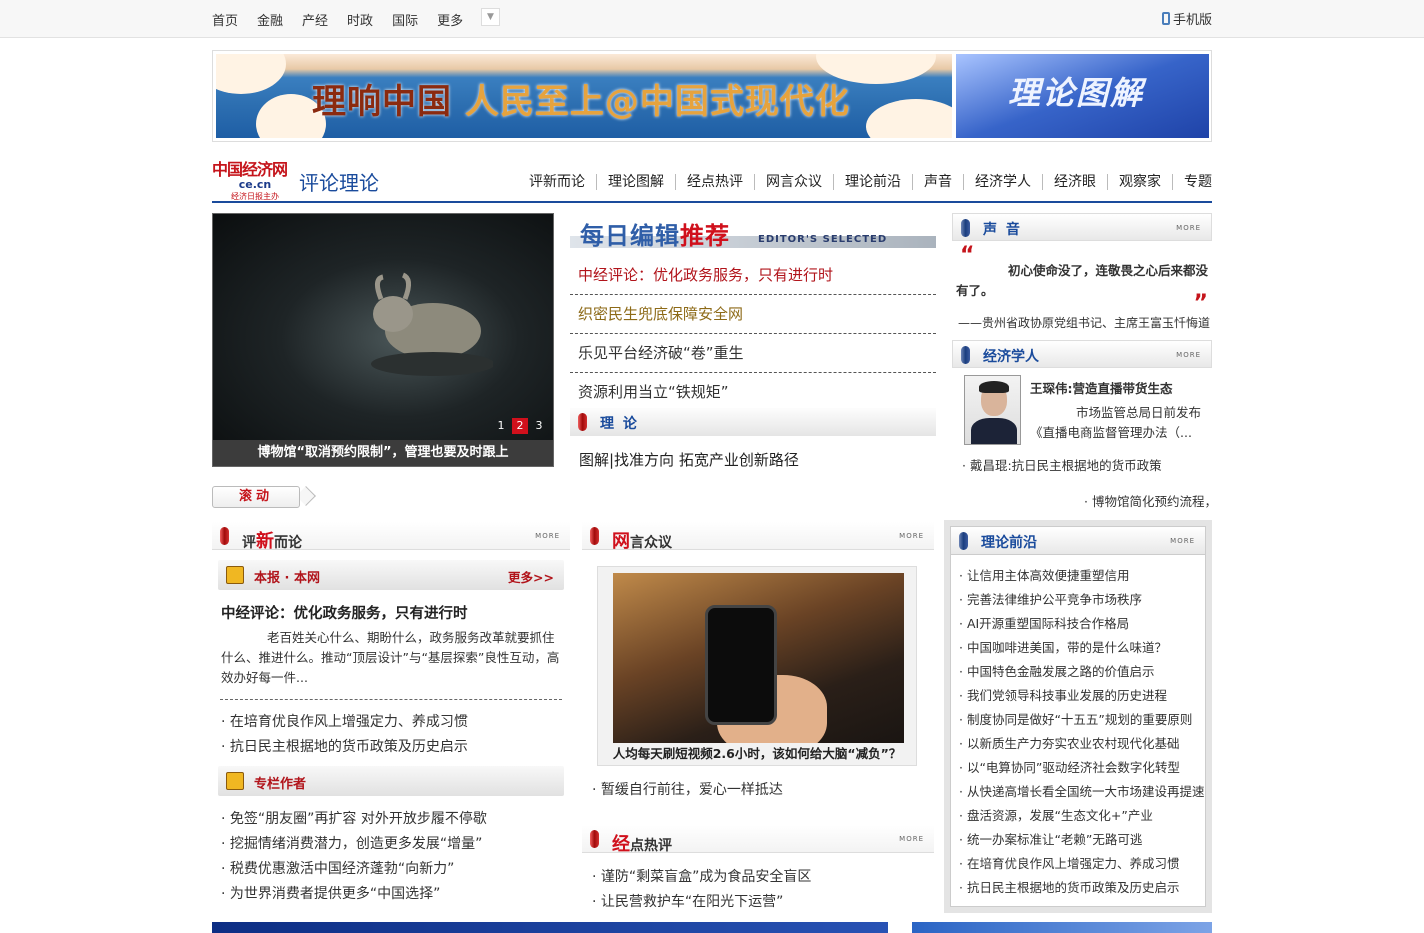 The width and height of the screenshot is (1424, 933). I want to click on list-item: · 盘活资源，发展“生态文化+”产业, so click(1082, 816).